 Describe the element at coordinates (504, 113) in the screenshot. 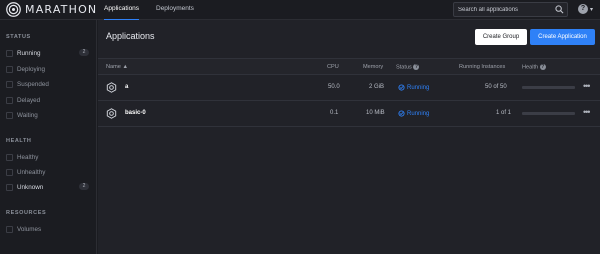

I see `running-instances-value: 1 of 1` at that location.